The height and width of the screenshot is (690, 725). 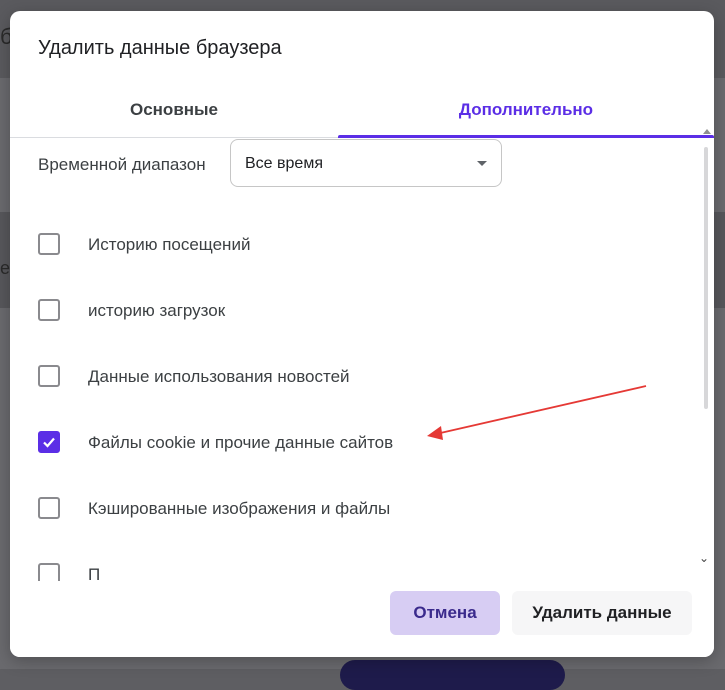 What do you see at coordinates (704, 558) in the screenshot?
I see `chevron-down-icon: ⌄` at bounding box center [704, 558].